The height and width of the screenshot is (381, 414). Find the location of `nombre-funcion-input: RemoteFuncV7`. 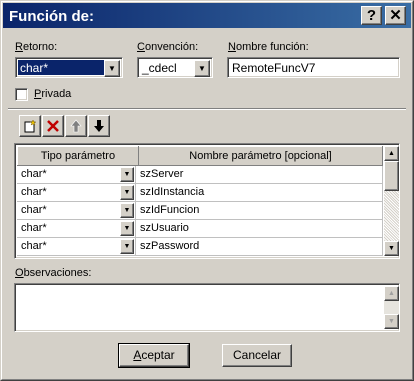

nombre-funcion-input: RemoteFuncV7 is located at coordinates (313, 67).